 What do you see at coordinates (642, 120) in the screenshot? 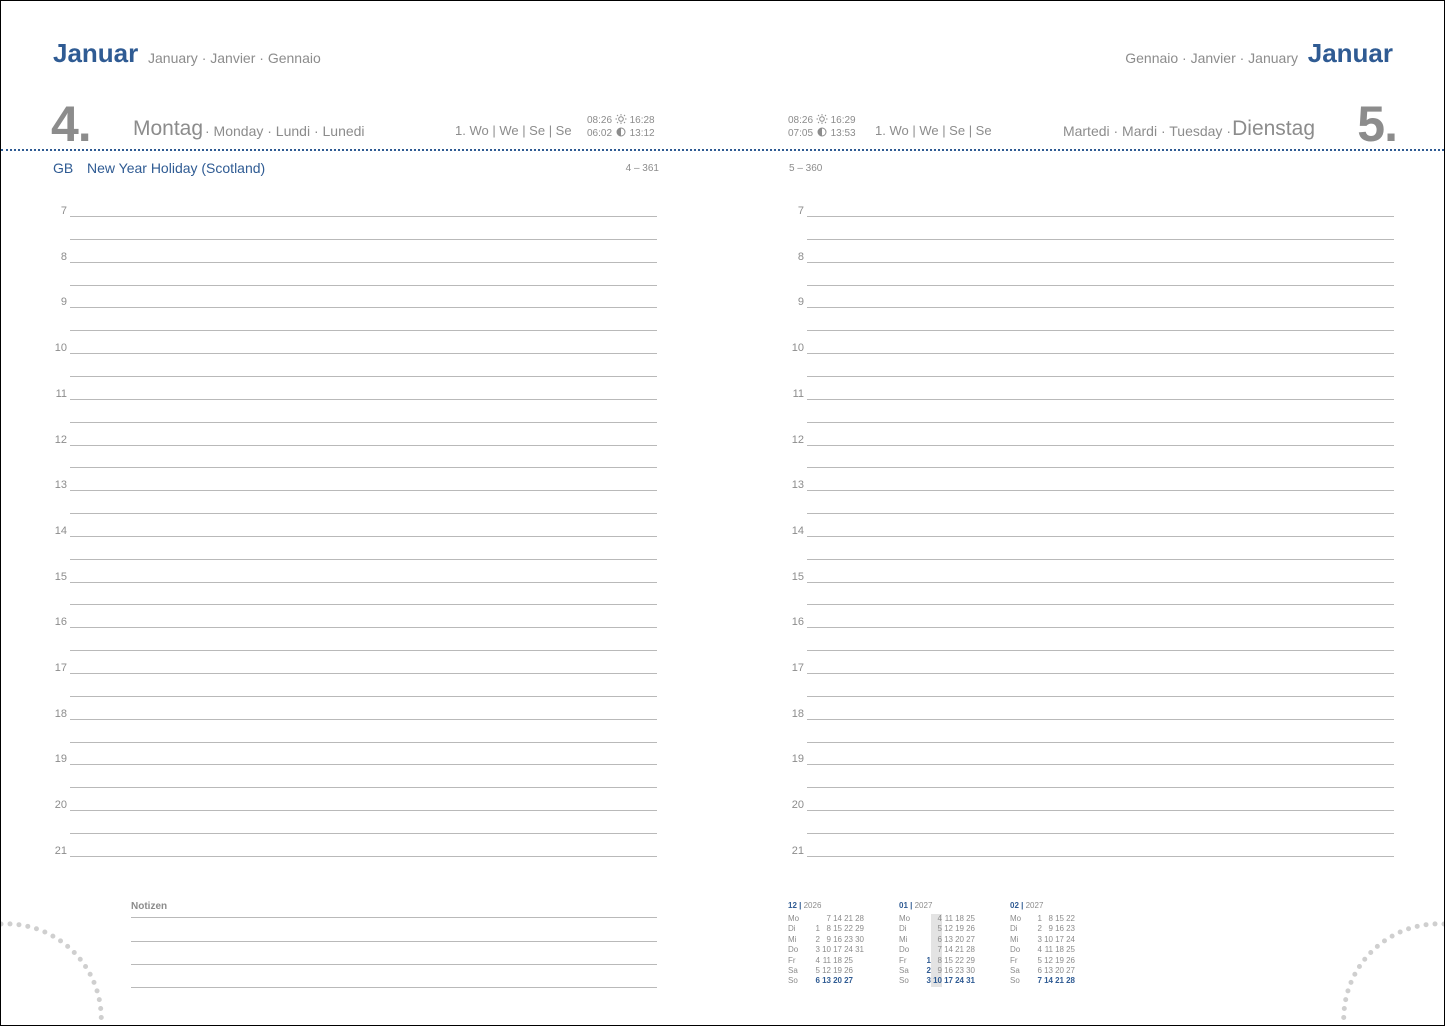
I see `left-sunset: 16:28` at bounding box center [642, 120].